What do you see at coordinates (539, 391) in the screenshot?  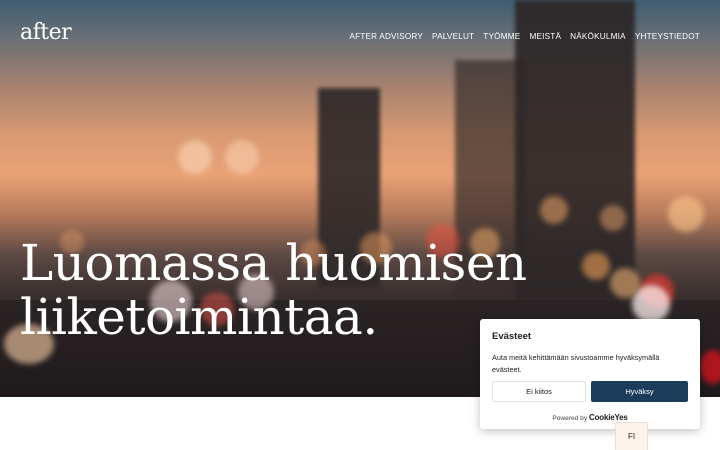 I see `decline-cookies-button: Ei kiitos` at bounding box center [539, 391].